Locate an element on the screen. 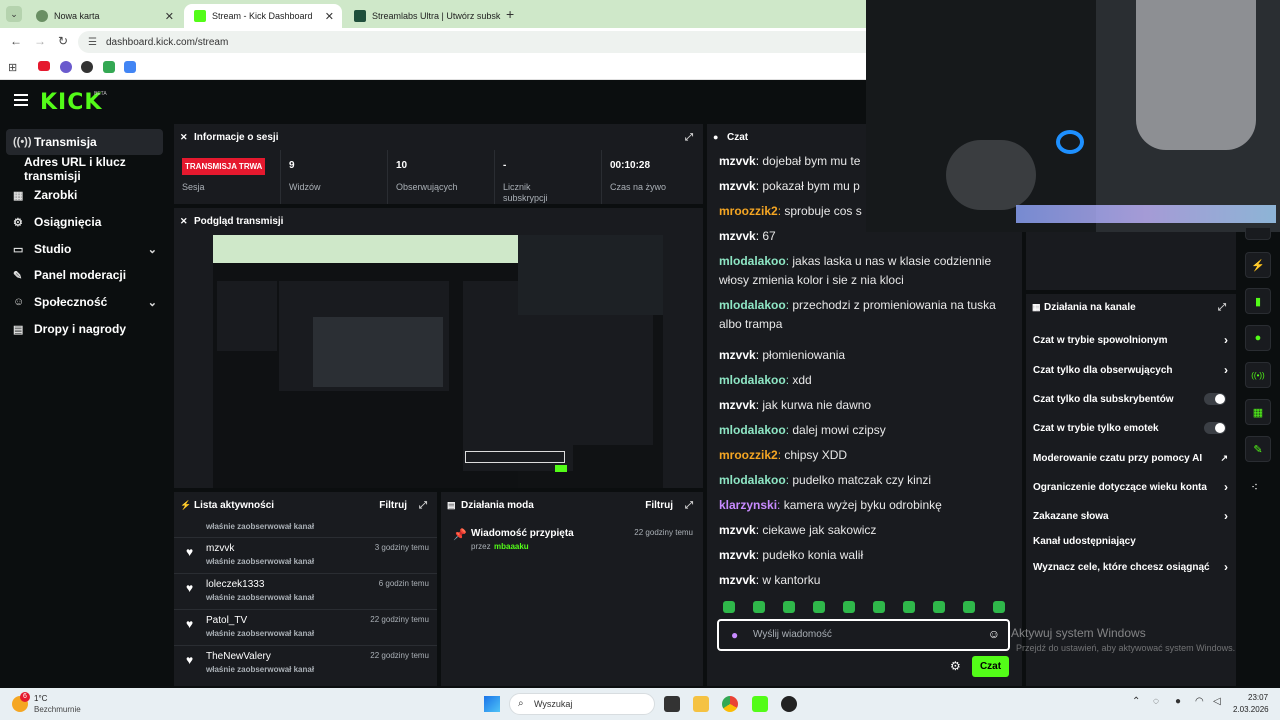  rail-button is located at coordinates (1258, 234).